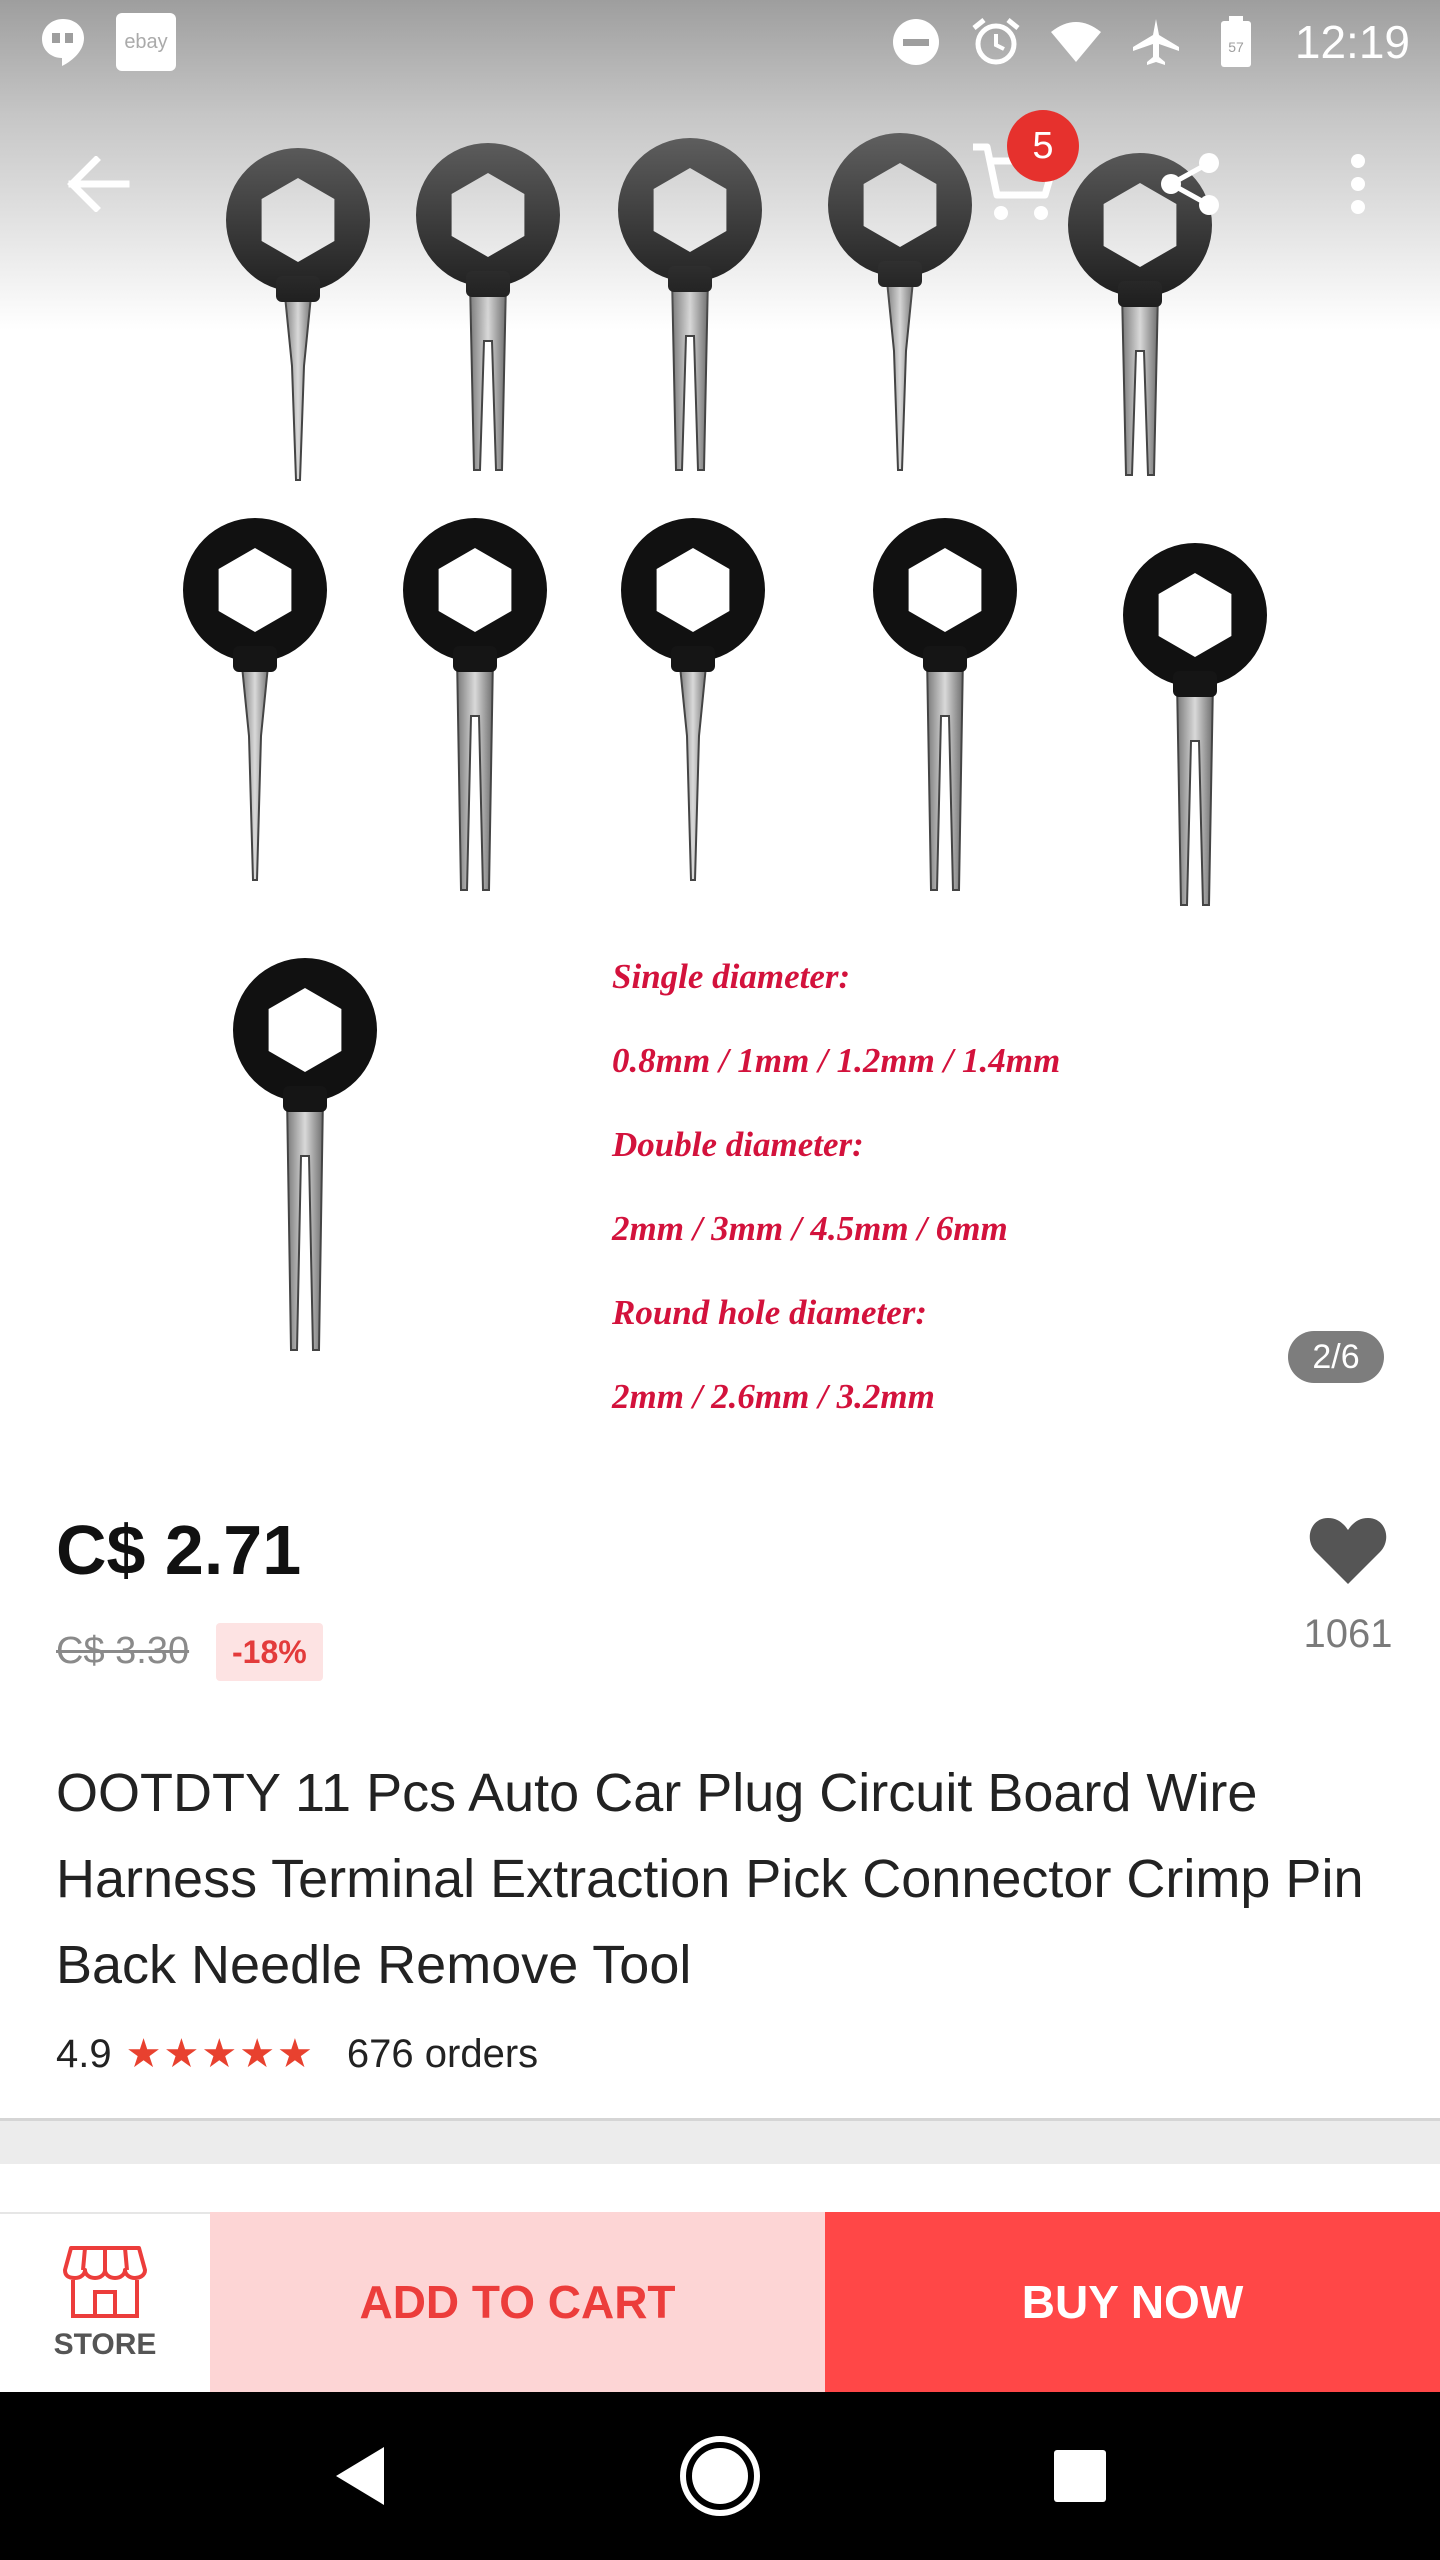 The image size is (1440, 2560). I want to click on back-arrow-icon, so click(98, 184).